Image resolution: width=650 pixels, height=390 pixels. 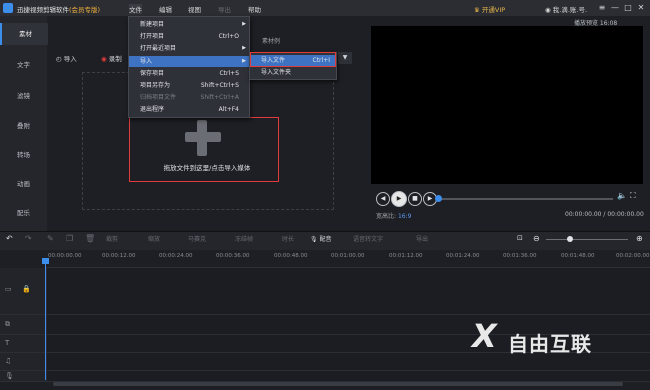 I want to click on speech-to-text-button: 语音转文字, so click(x=368, y=238).